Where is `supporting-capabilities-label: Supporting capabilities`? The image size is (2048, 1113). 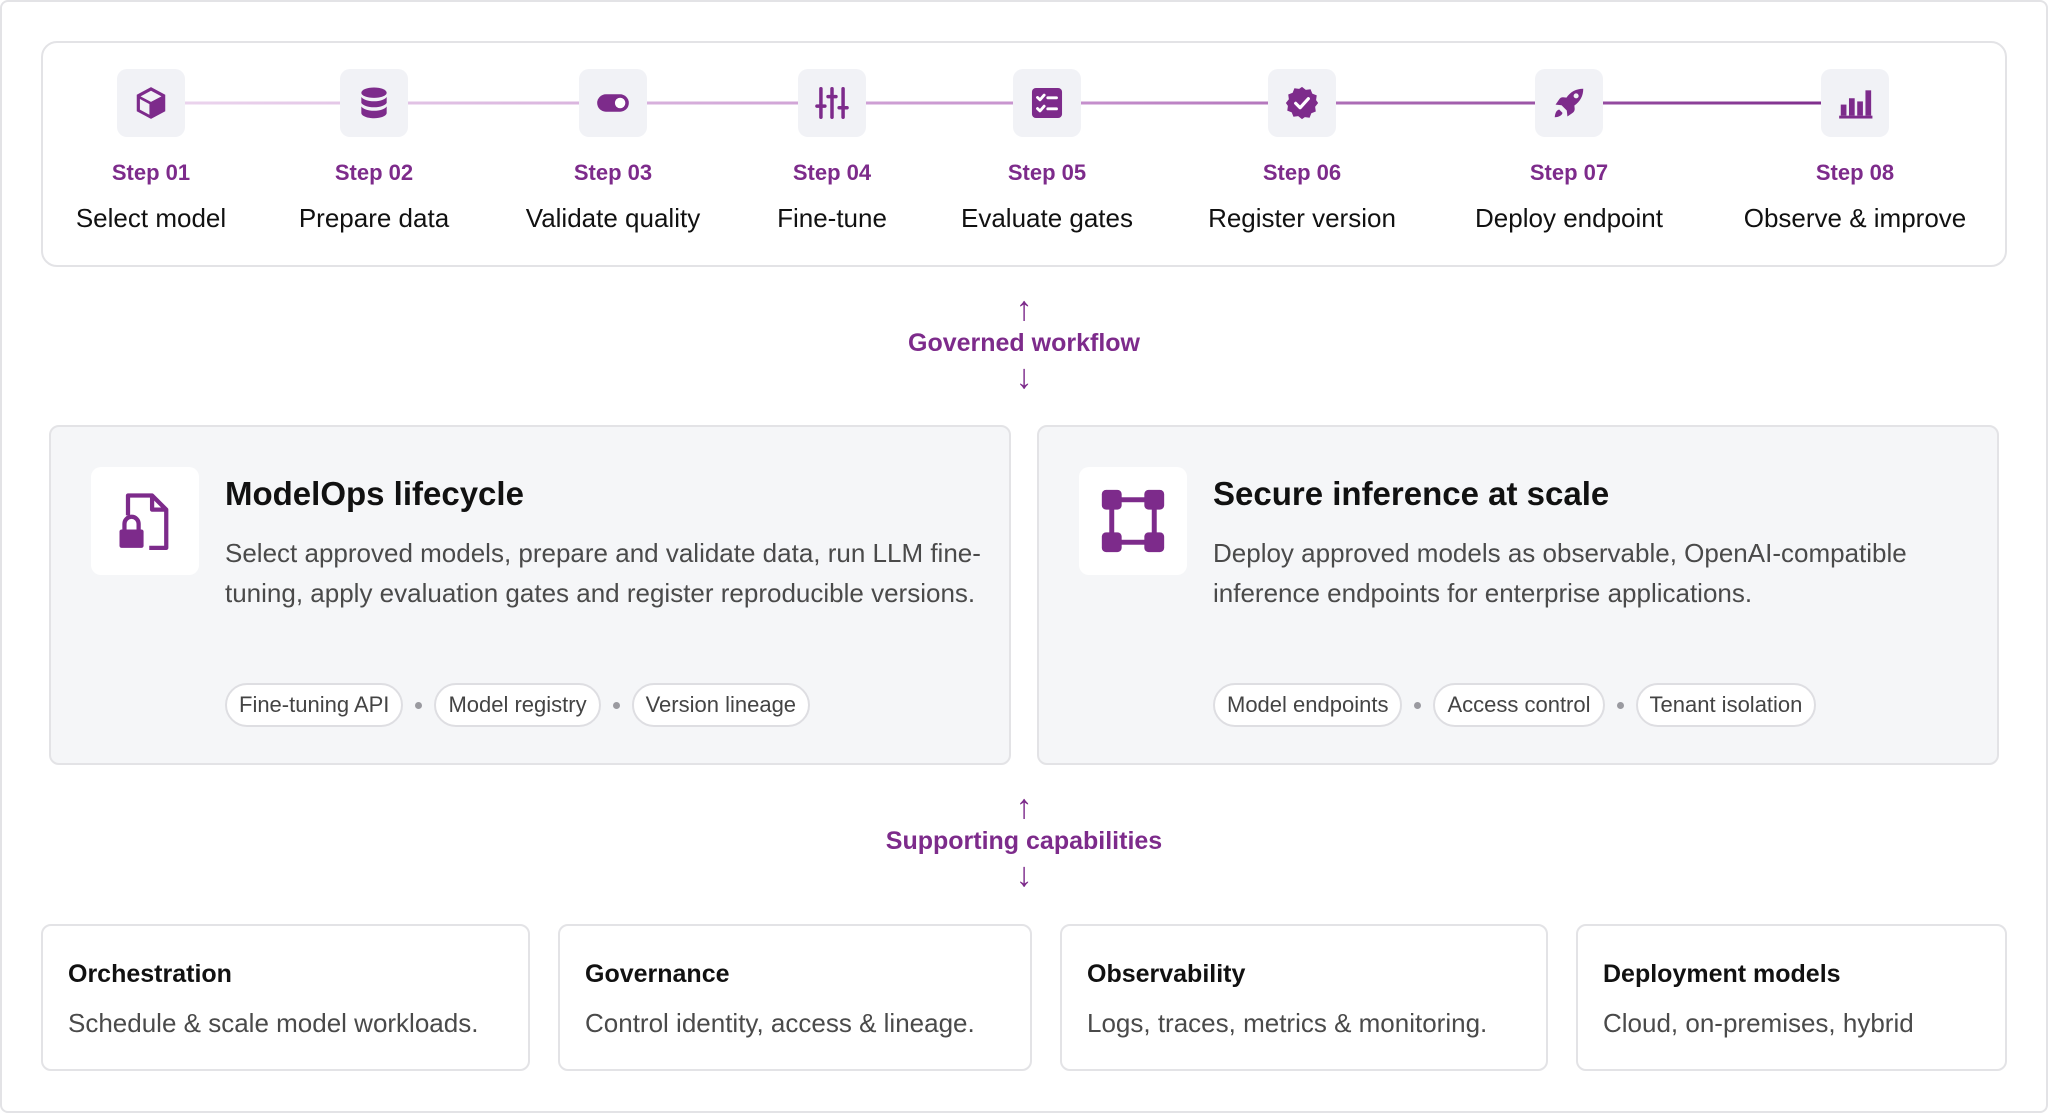
supporting-capabilities-label: Supporting capabilities is located at coordinates (1024, 841).